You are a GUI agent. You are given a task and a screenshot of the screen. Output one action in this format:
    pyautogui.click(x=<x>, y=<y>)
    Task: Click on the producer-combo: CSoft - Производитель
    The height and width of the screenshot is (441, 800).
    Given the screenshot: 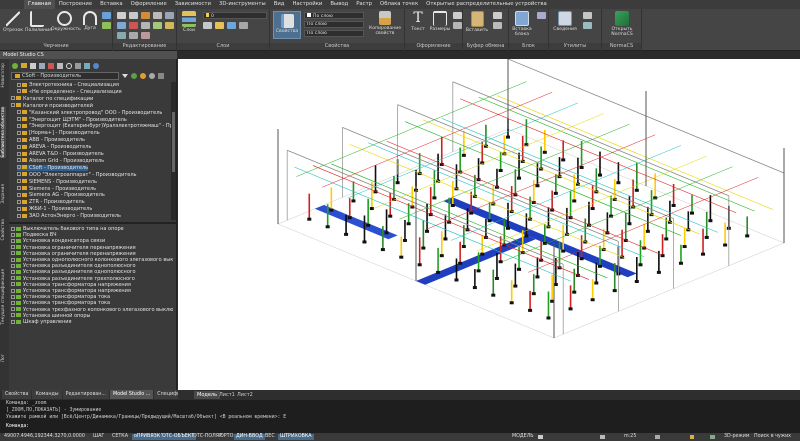 What is the action you would take?
    pyautogui.click(x=65, y=76)
    